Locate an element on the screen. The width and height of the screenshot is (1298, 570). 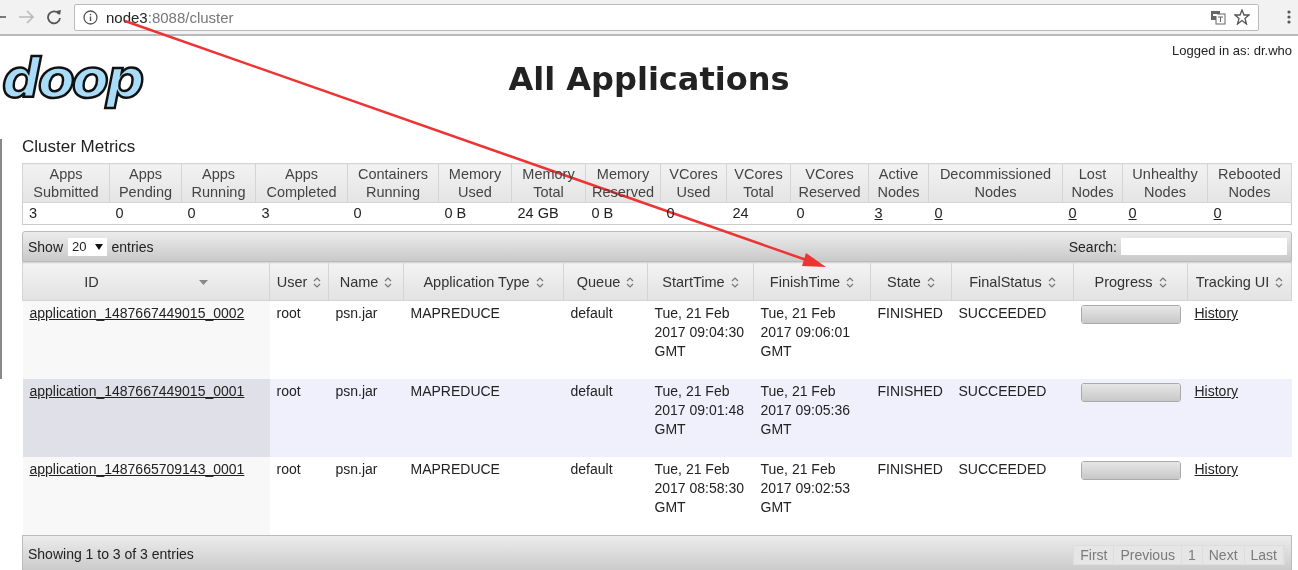
column-header: Apps Completed is located at coordinates (301, 183).